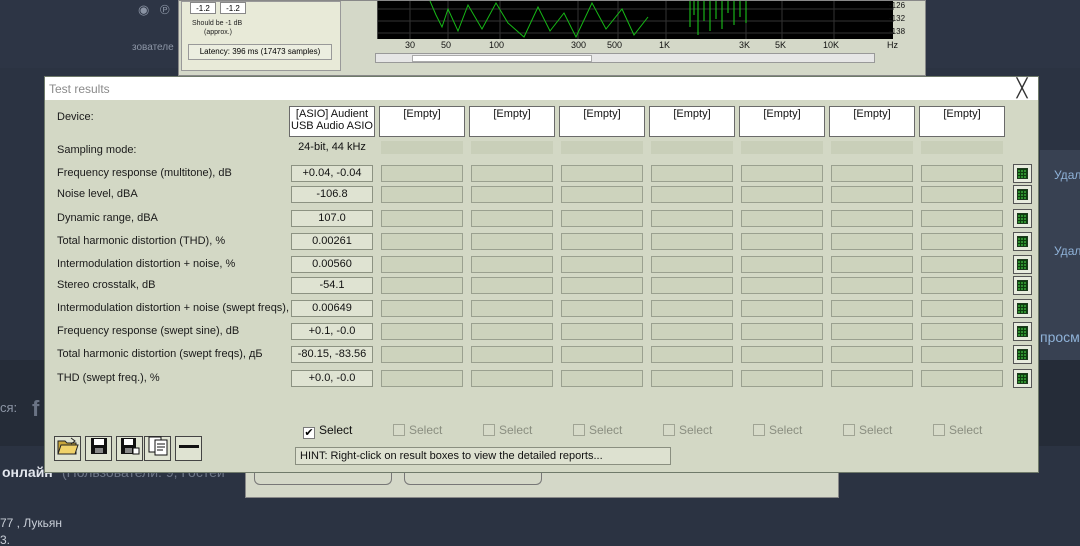 Image resolution: width=1080 pixels, height=546 pixels. Describe the element at coordinates (332, 354) in the screenshot. I see `result-value-box: -80.15, -83.56` at that location.